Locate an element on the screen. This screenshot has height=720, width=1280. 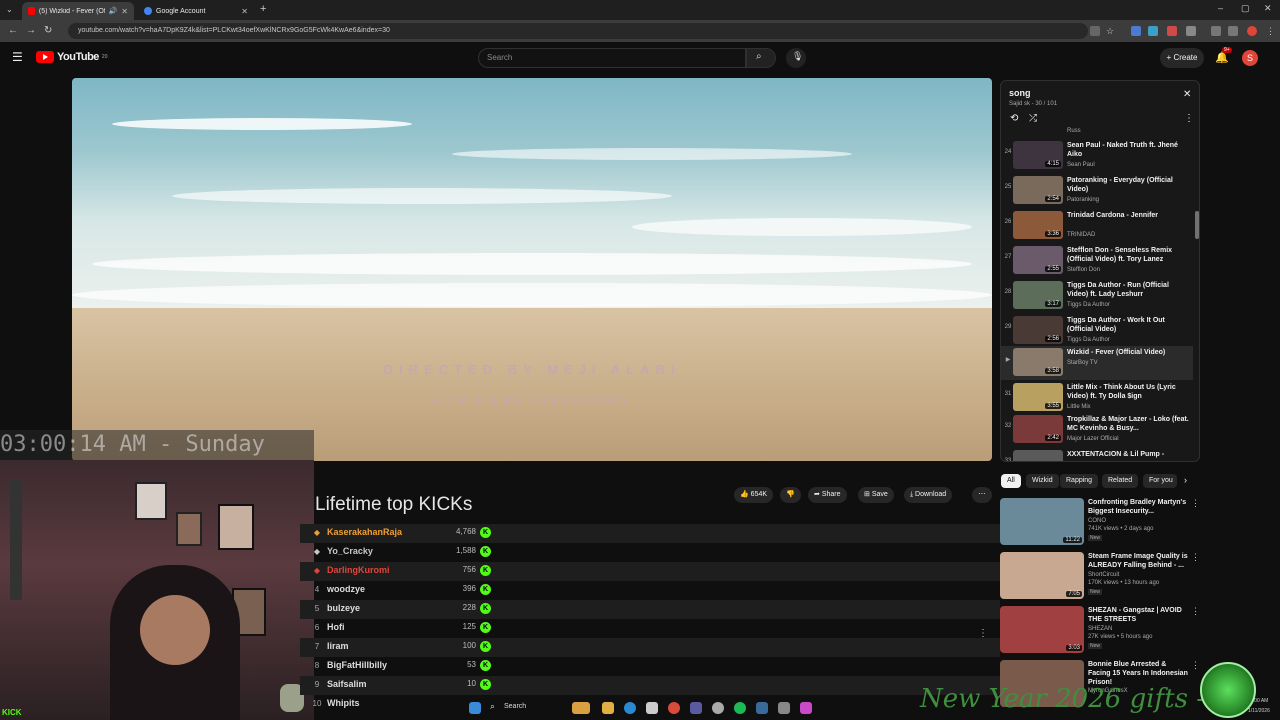
taskbar-search-icon: ⌕ is located at coordinates (492, 706).